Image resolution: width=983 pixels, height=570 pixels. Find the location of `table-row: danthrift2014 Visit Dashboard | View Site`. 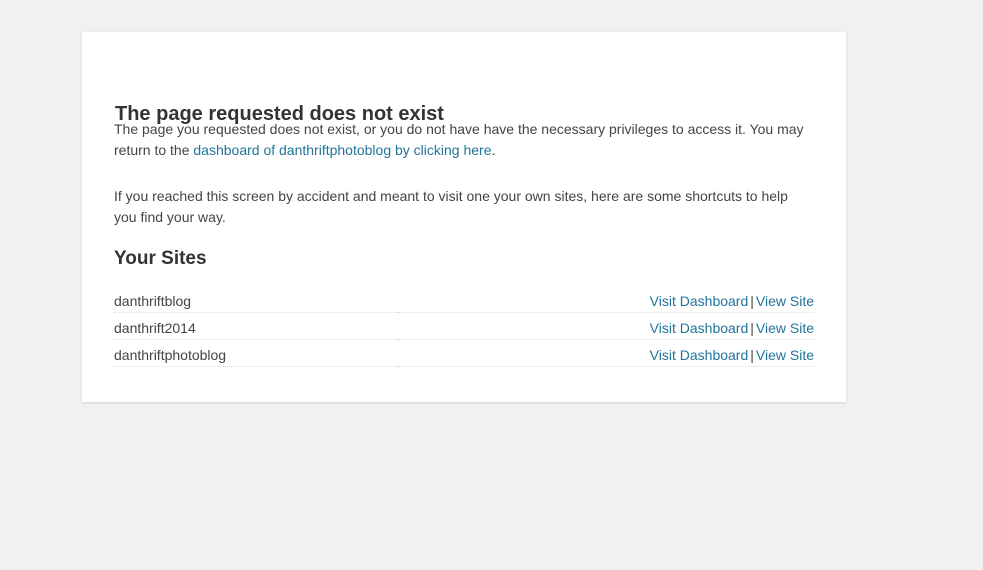

table-row: danthrift2014 Visit Dashboard | View Site is located at coordinates (464, 326).